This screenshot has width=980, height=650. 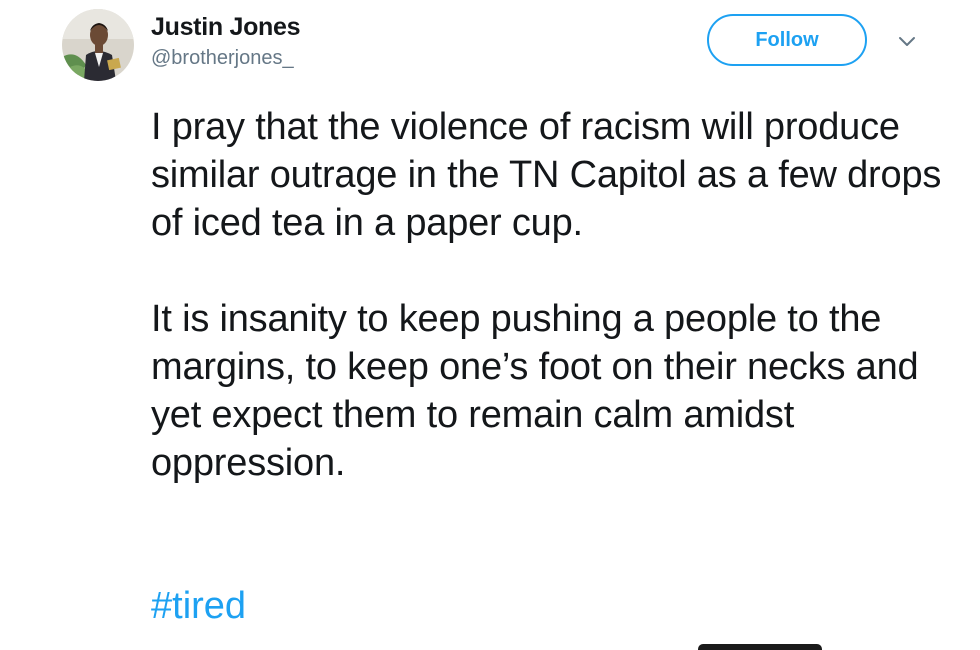 I want to click on author-block: Justin Jones @brotherjones_, so click(x=226, y=41).